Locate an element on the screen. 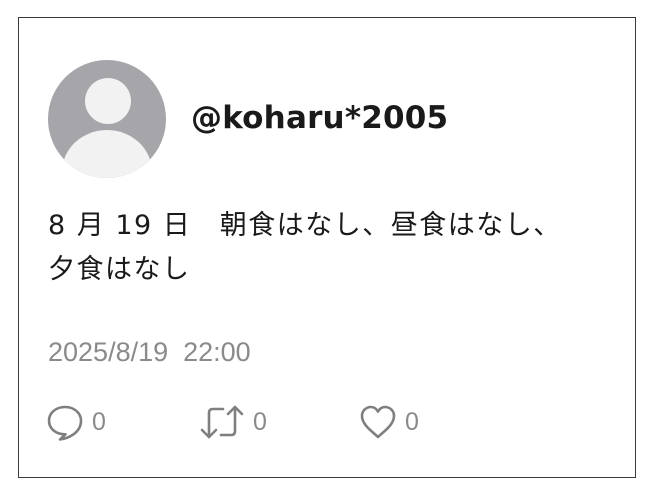  repost-button: 0 is located at coordinates (233, 422).